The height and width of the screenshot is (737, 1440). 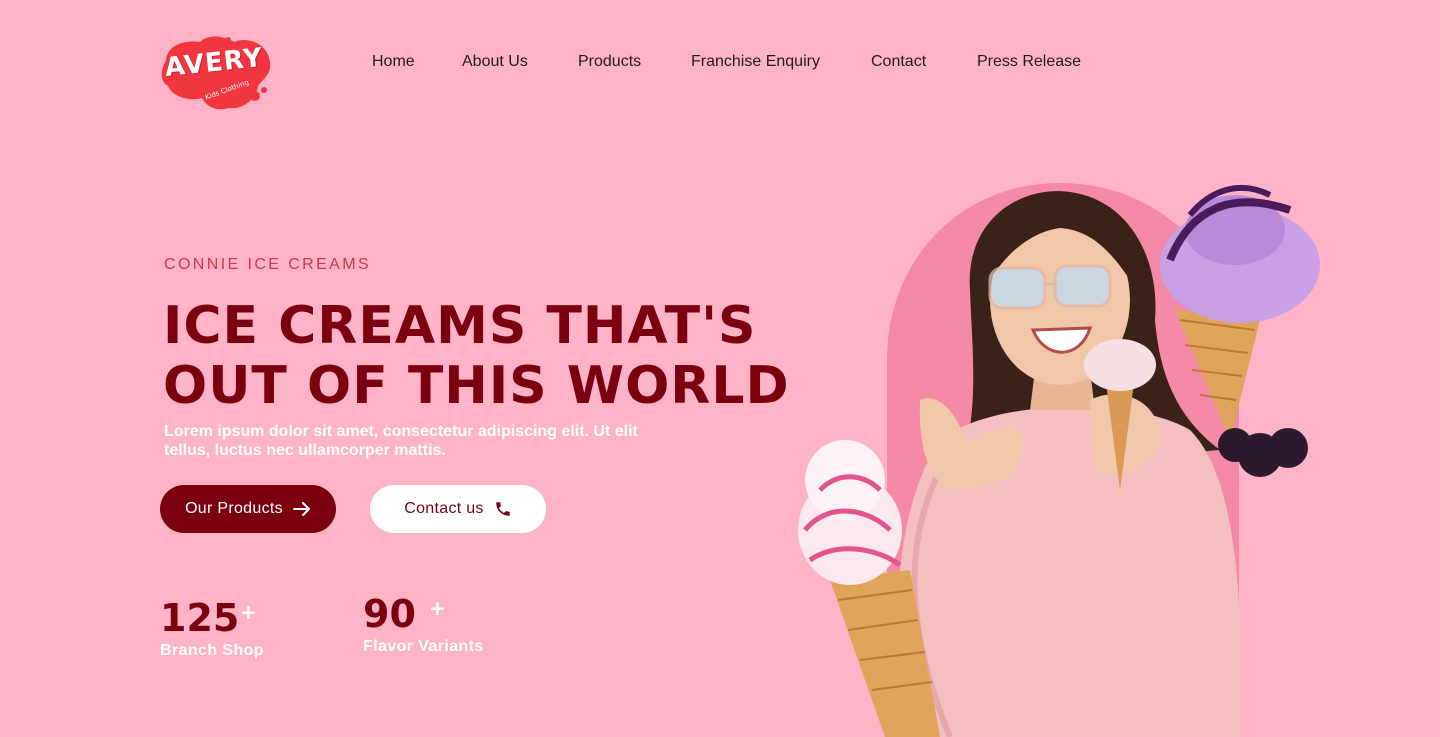 I want to click on stat-value: 90 +, so click(x=404, y=614).